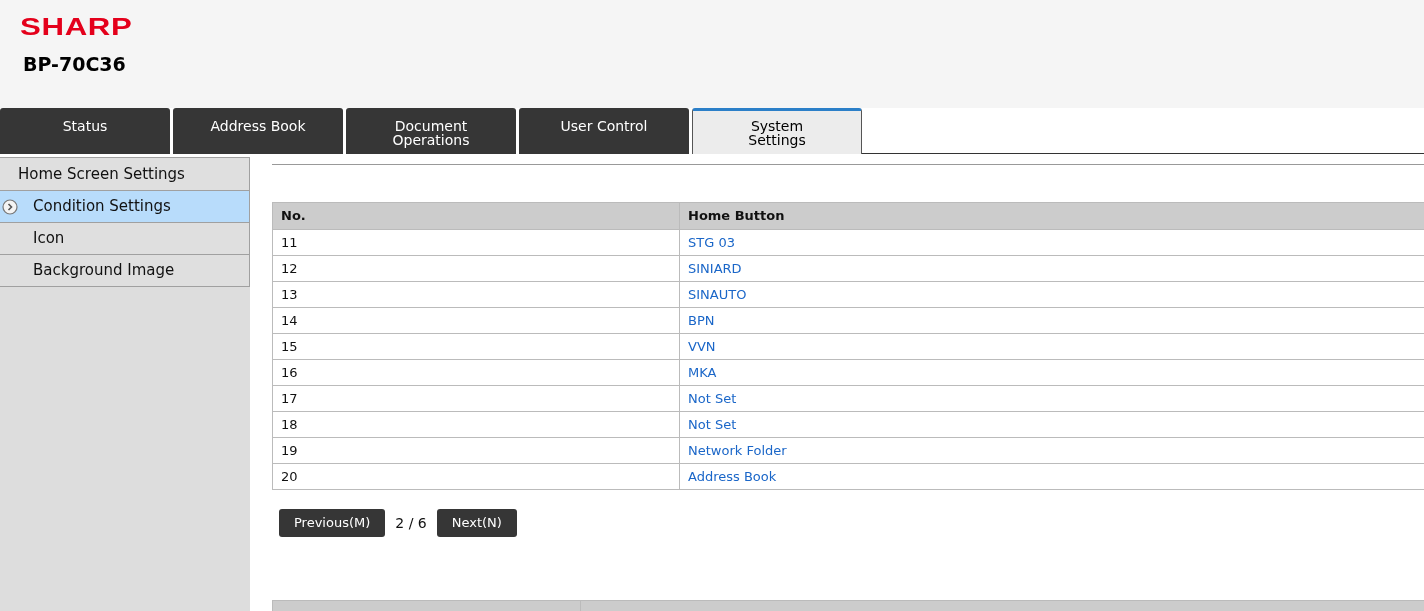 The image size is (1424, 611). Describe the element at coordinates (476, 268) in the screenshot. I see `table-cell: 12` at that location.